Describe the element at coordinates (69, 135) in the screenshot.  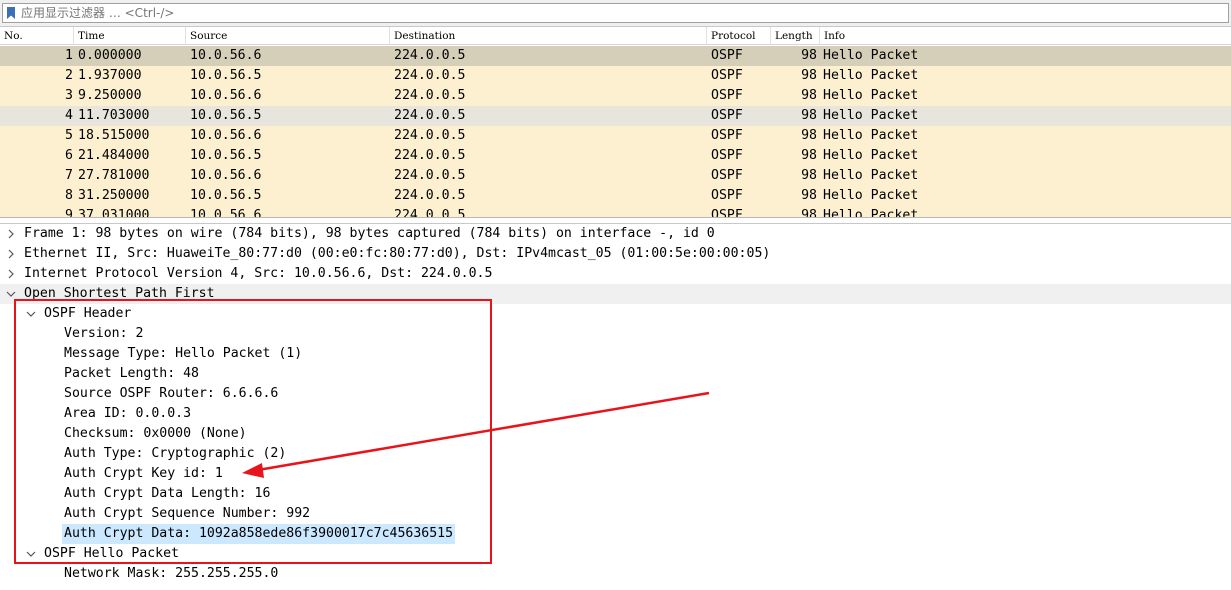
I see `packet-number: 5` at that location.